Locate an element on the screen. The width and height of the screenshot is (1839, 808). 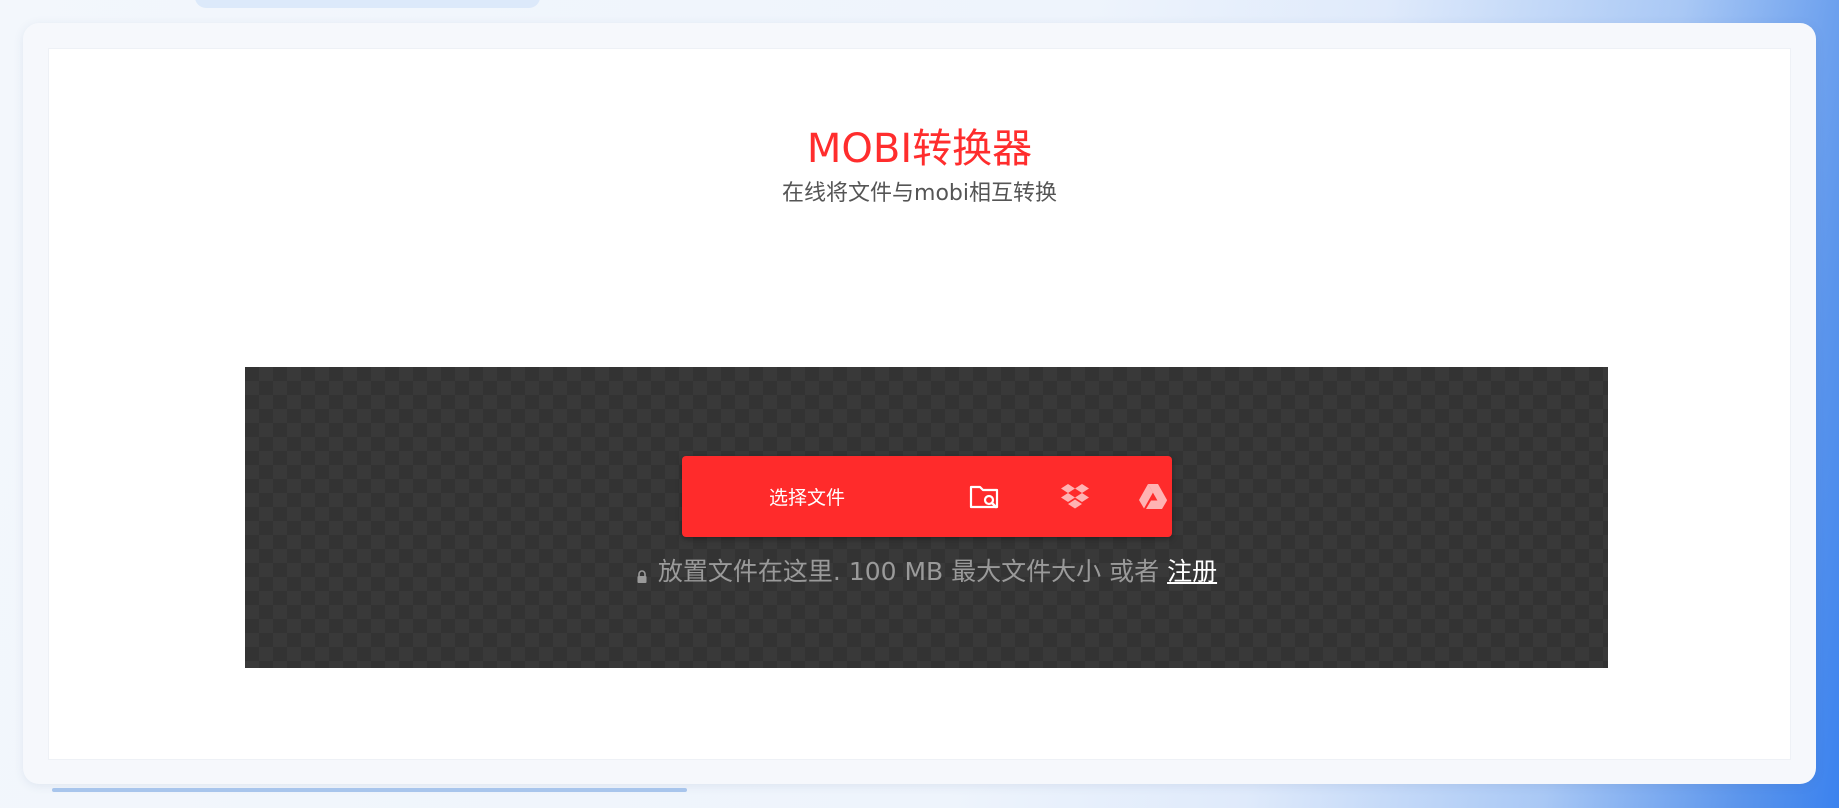
dropbox-icon is located at coordinates (1075, 496).